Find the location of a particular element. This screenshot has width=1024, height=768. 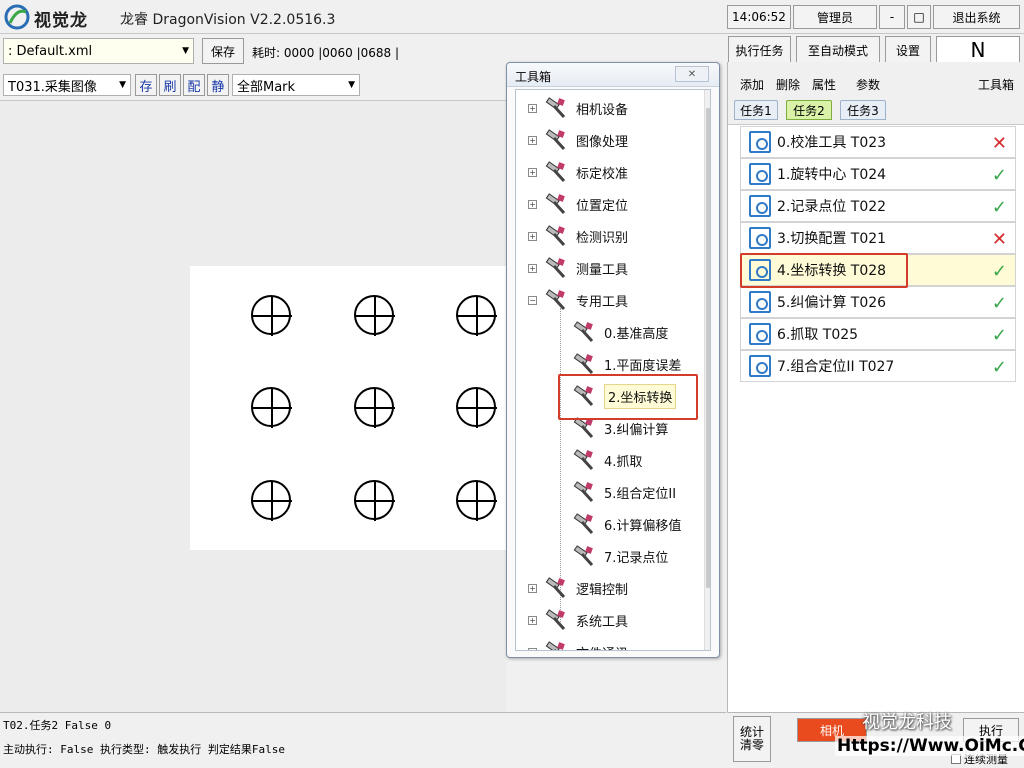

tool-item: 0.基准高度 is located at coordinates (620, 332).